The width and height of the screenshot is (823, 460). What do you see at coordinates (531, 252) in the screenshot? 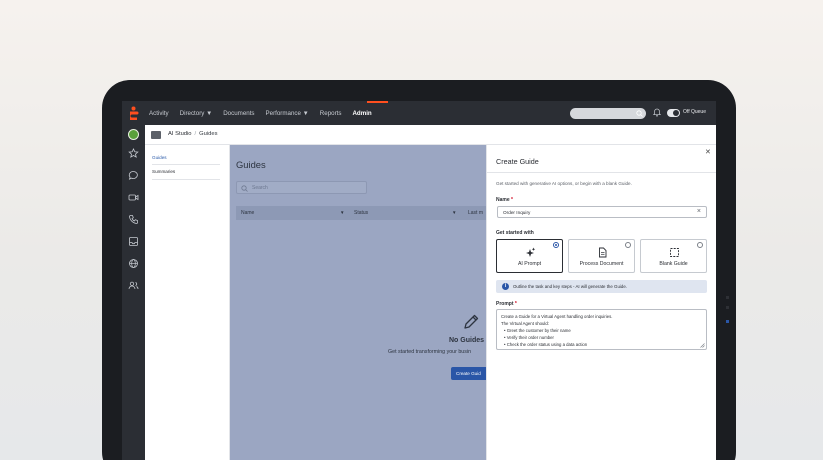
I see `sparkle-icon` at bounding box center [531, 252].